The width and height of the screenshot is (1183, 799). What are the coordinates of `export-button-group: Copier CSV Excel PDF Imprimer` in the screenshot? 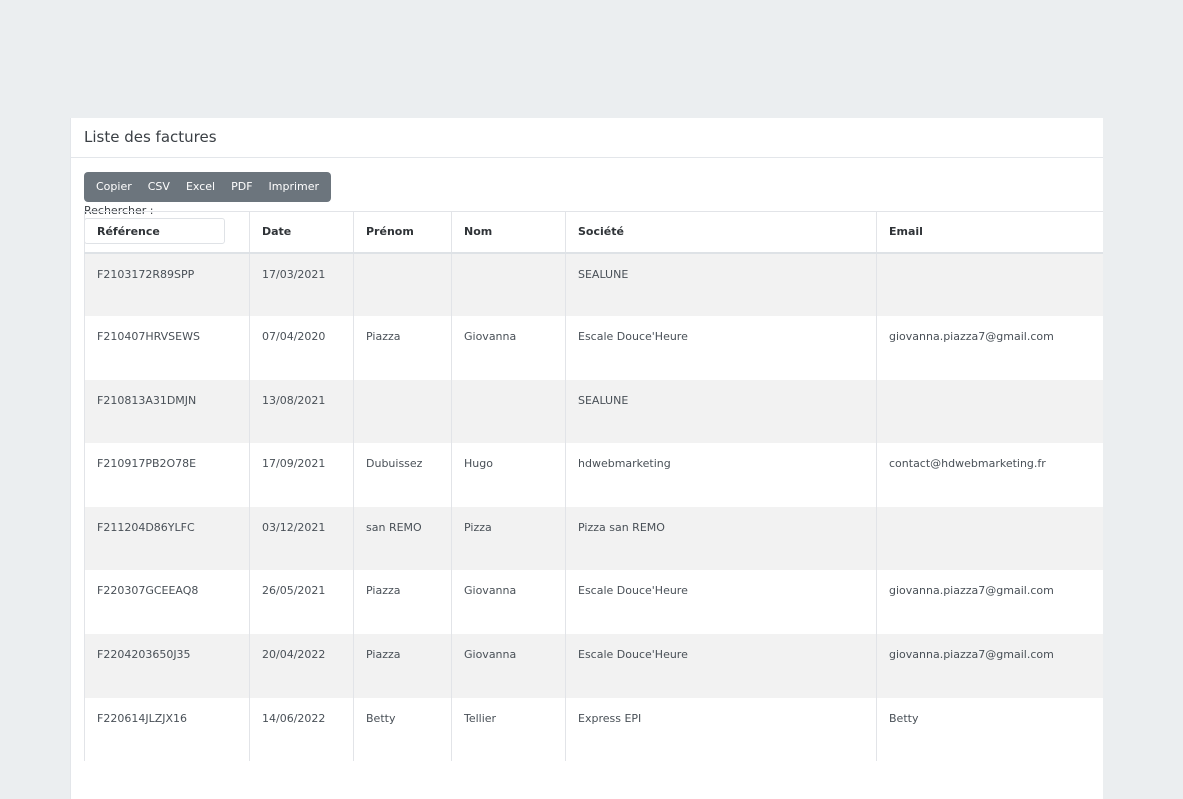 It's located at (208, 187).